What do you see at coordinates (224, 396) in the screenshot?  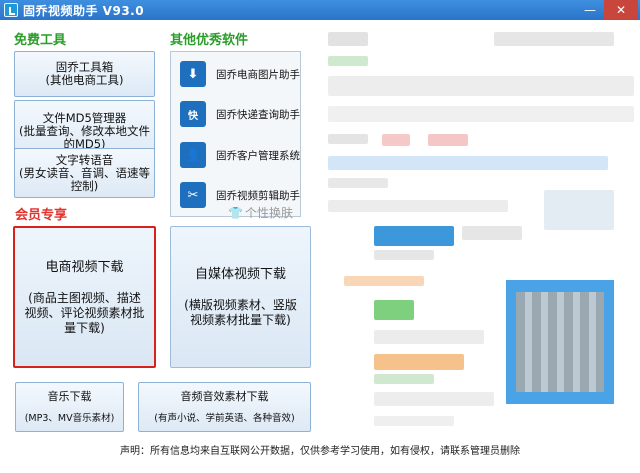 I see `audio-effects-title: 音频音效素材下载` at bounding box center [224, 396].